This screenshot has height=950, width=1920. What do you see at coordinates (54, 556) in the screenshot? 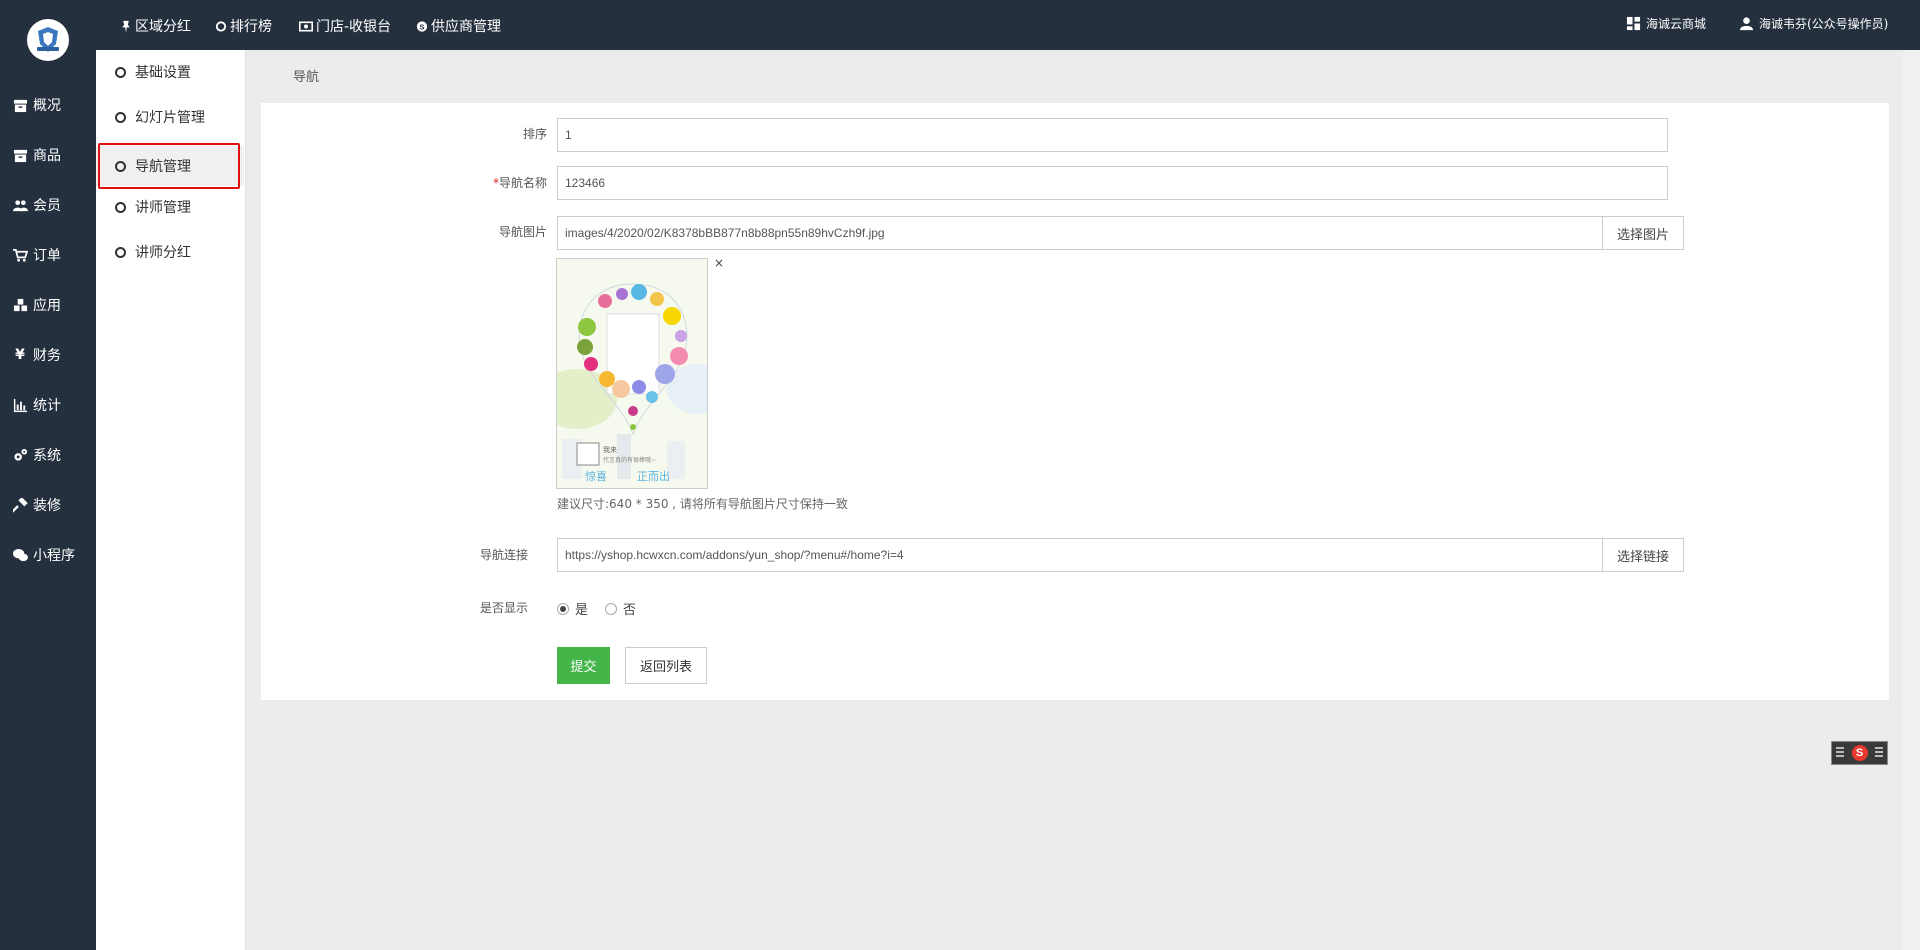
I see `sidebar-item-label: 小程序` at bounding box center [54, 556].